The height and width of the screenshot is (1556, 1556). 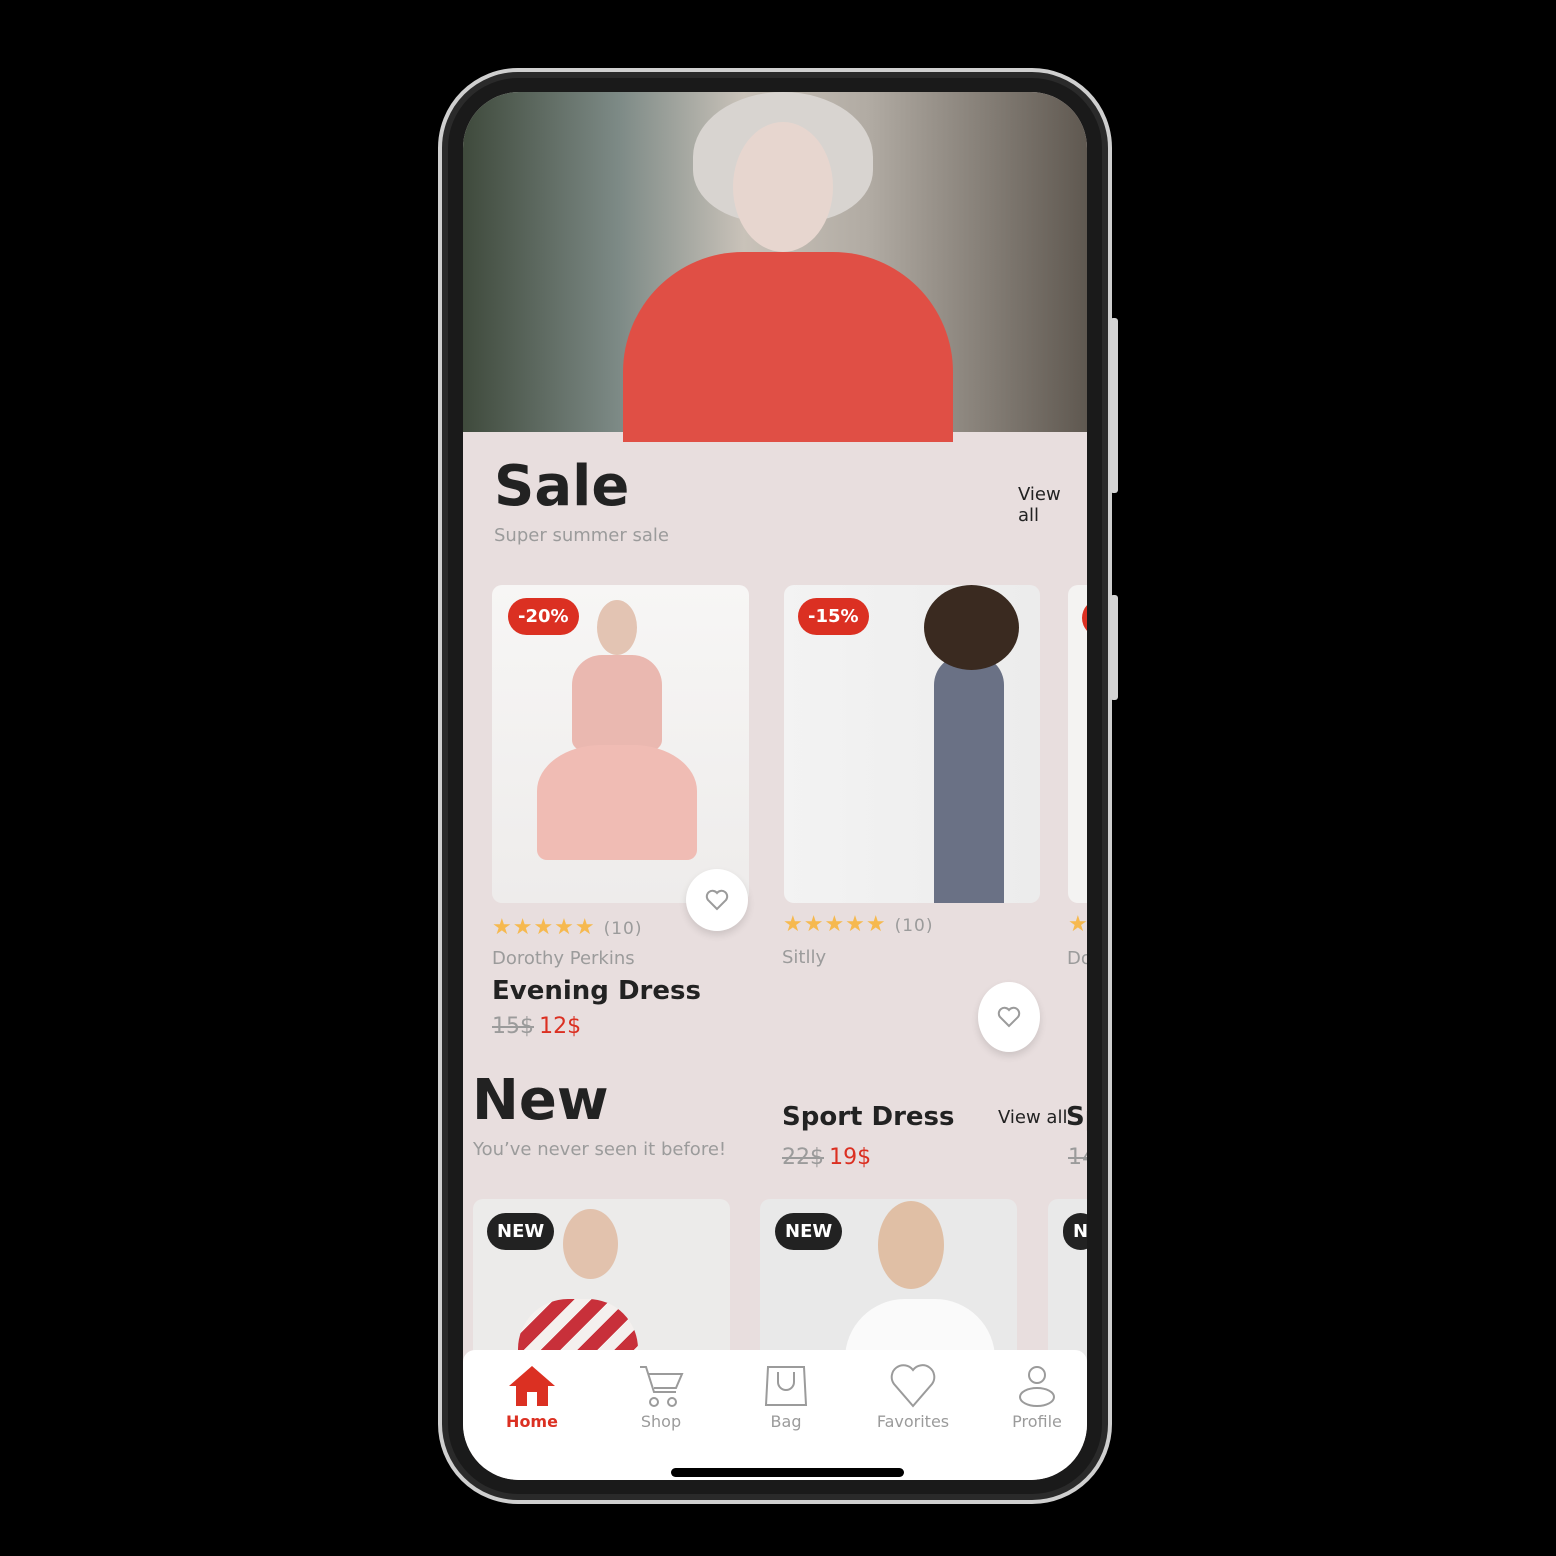 I want to click on bottom-nav: Home Shop Bag Favorites Profile, so click(x=775, y=1415).